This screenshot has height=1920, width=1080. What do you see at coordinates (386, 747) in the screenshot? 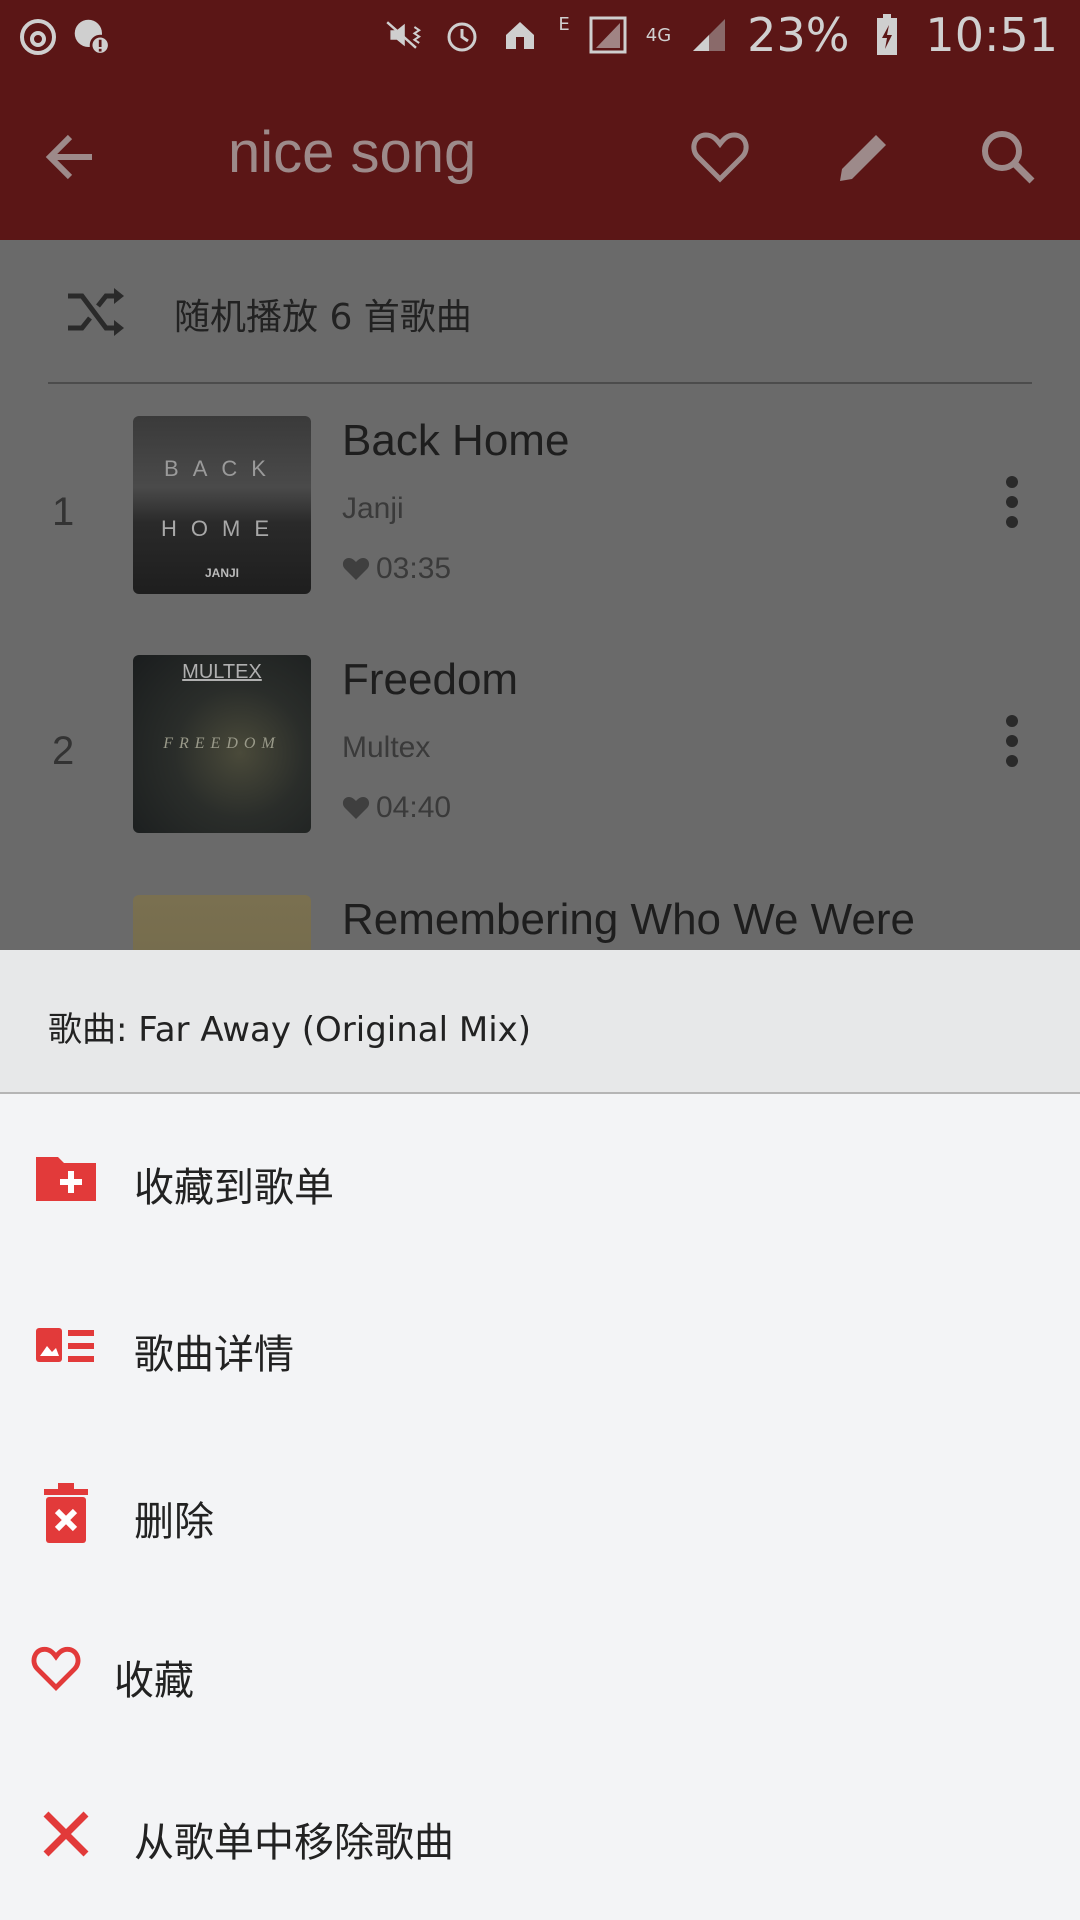
I see `song-artist: Multex` at bounding box center [386, 747].